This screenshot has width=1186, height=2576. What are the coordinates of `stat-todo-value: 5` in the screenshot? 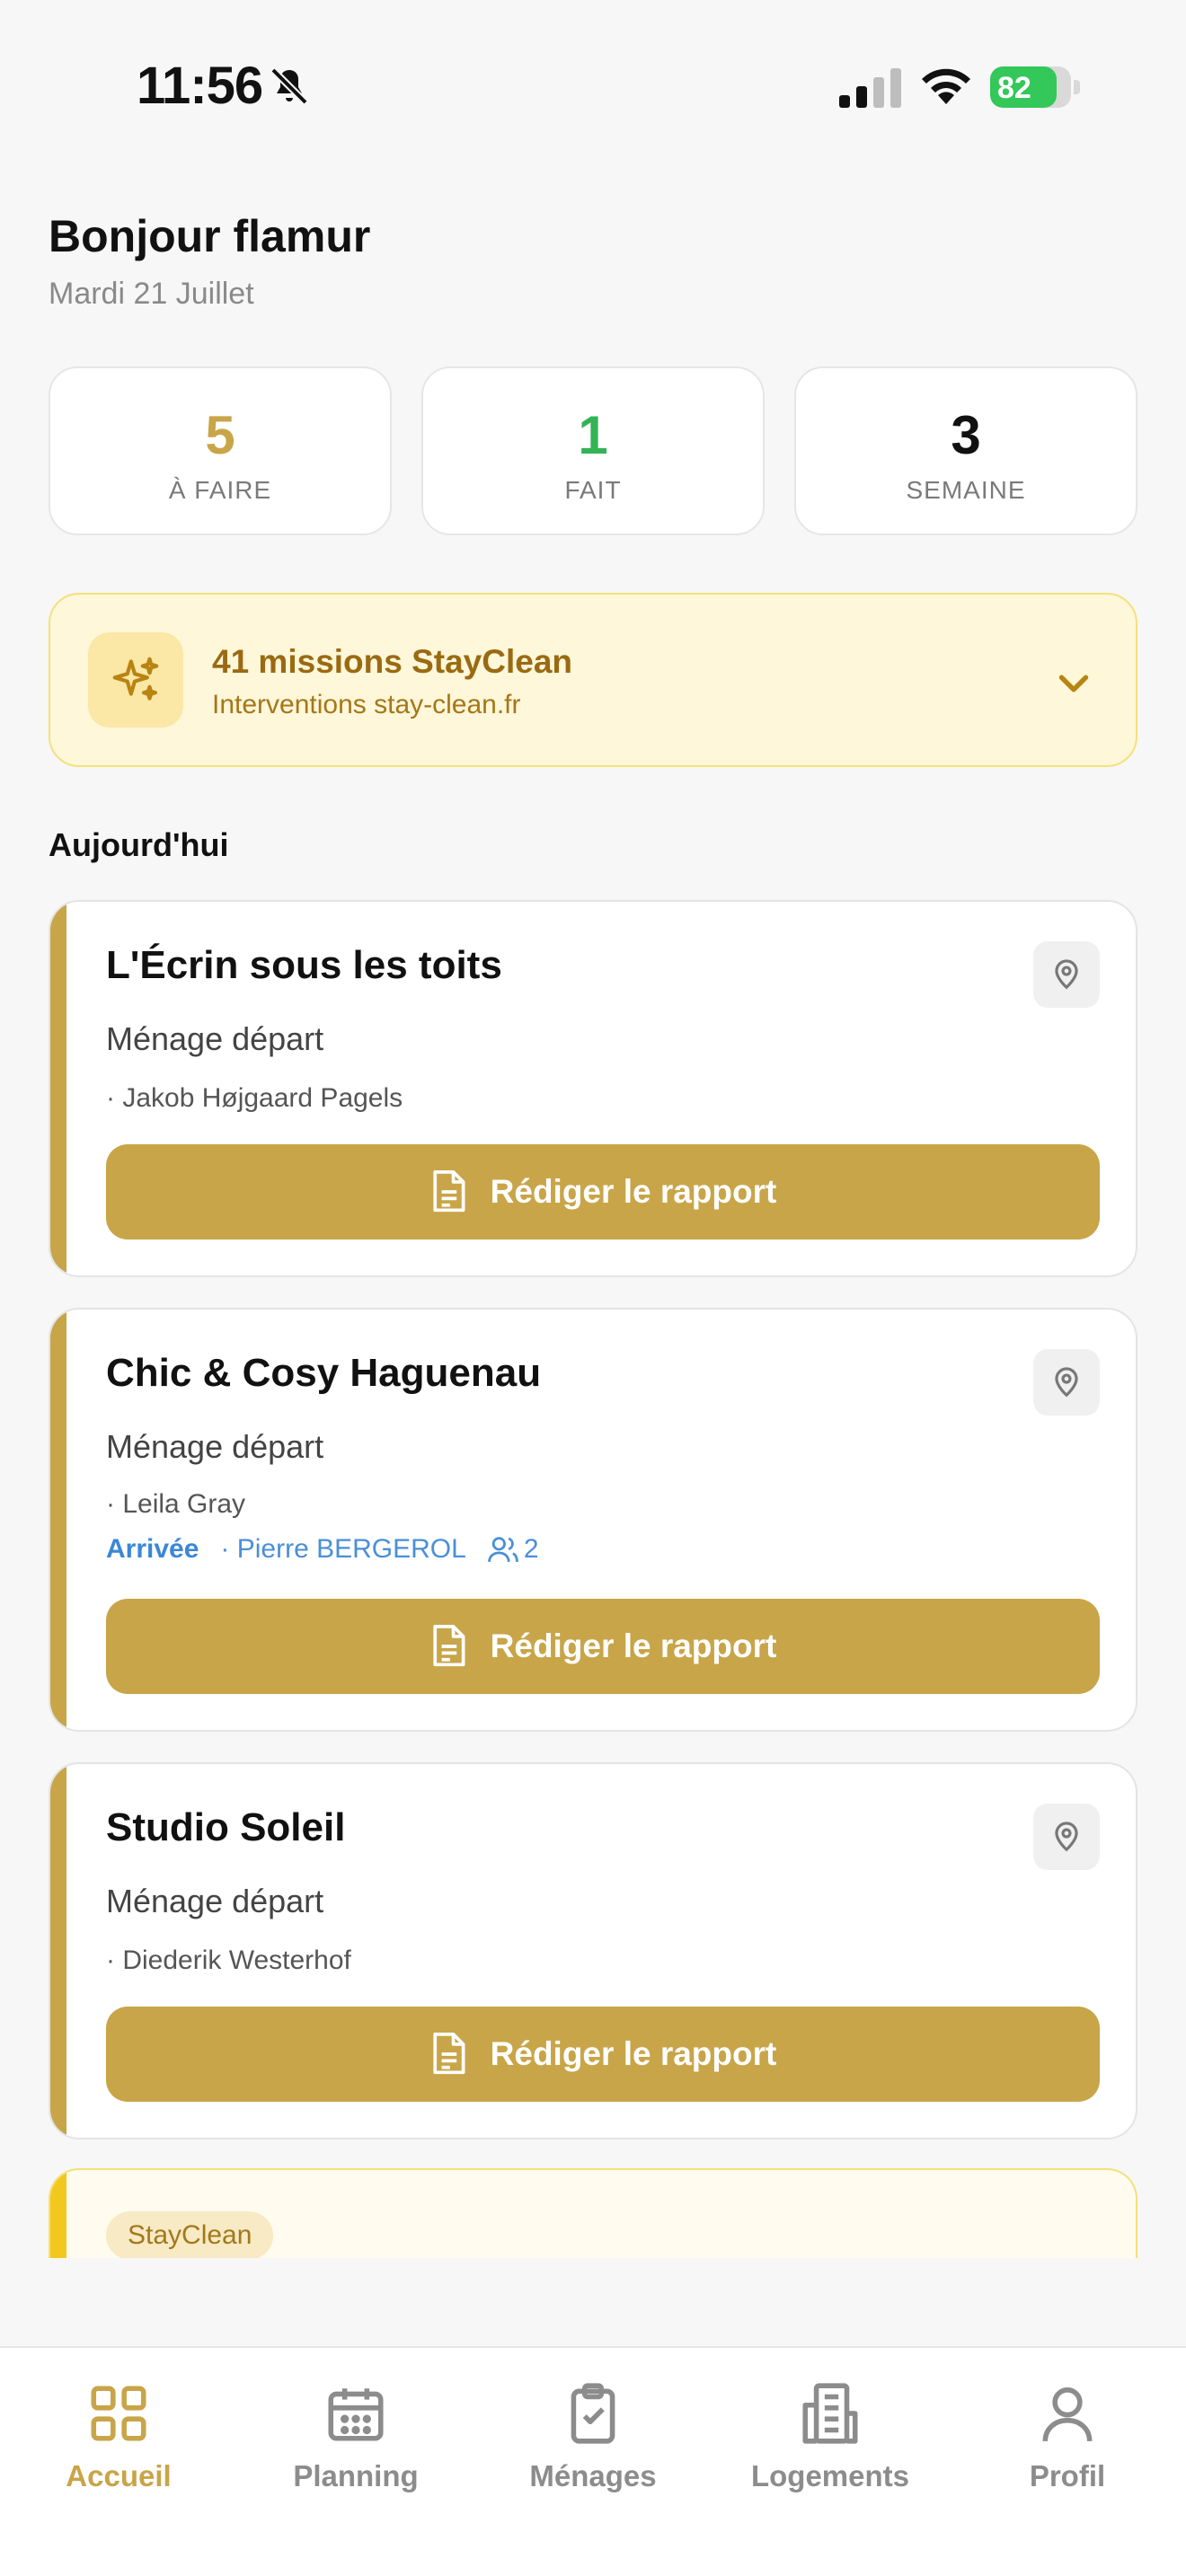 It's located at (220, 435).